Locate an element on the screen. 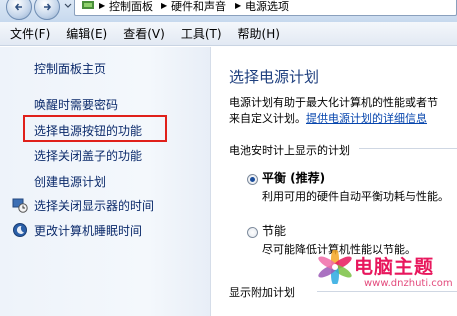  breadcrumb-item-control-panel: 控制面板 is located at coordinates (131, 7).